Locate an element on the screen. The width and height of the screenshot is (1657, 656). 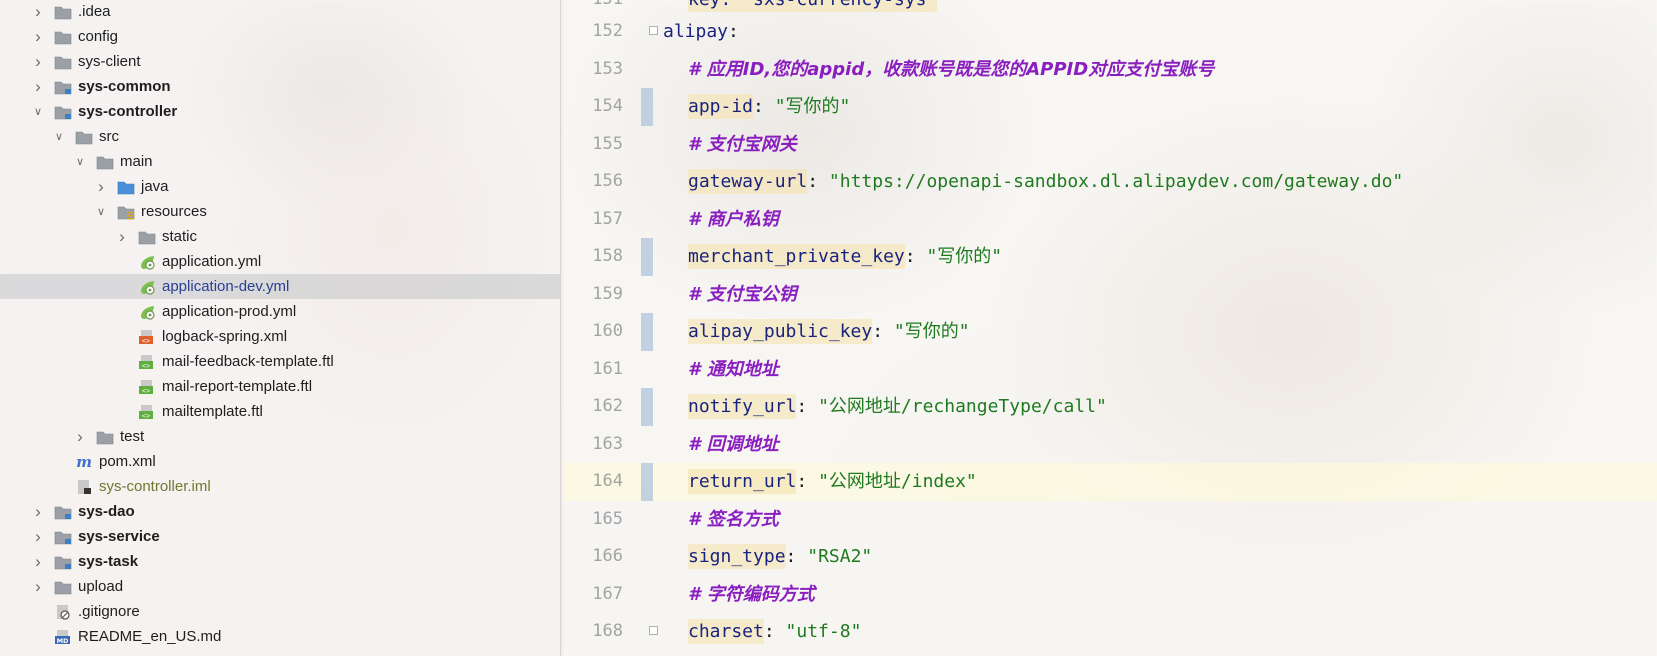
editor-line: 166 sign_type: "RSA2" is located at coordinates (1110, 557).